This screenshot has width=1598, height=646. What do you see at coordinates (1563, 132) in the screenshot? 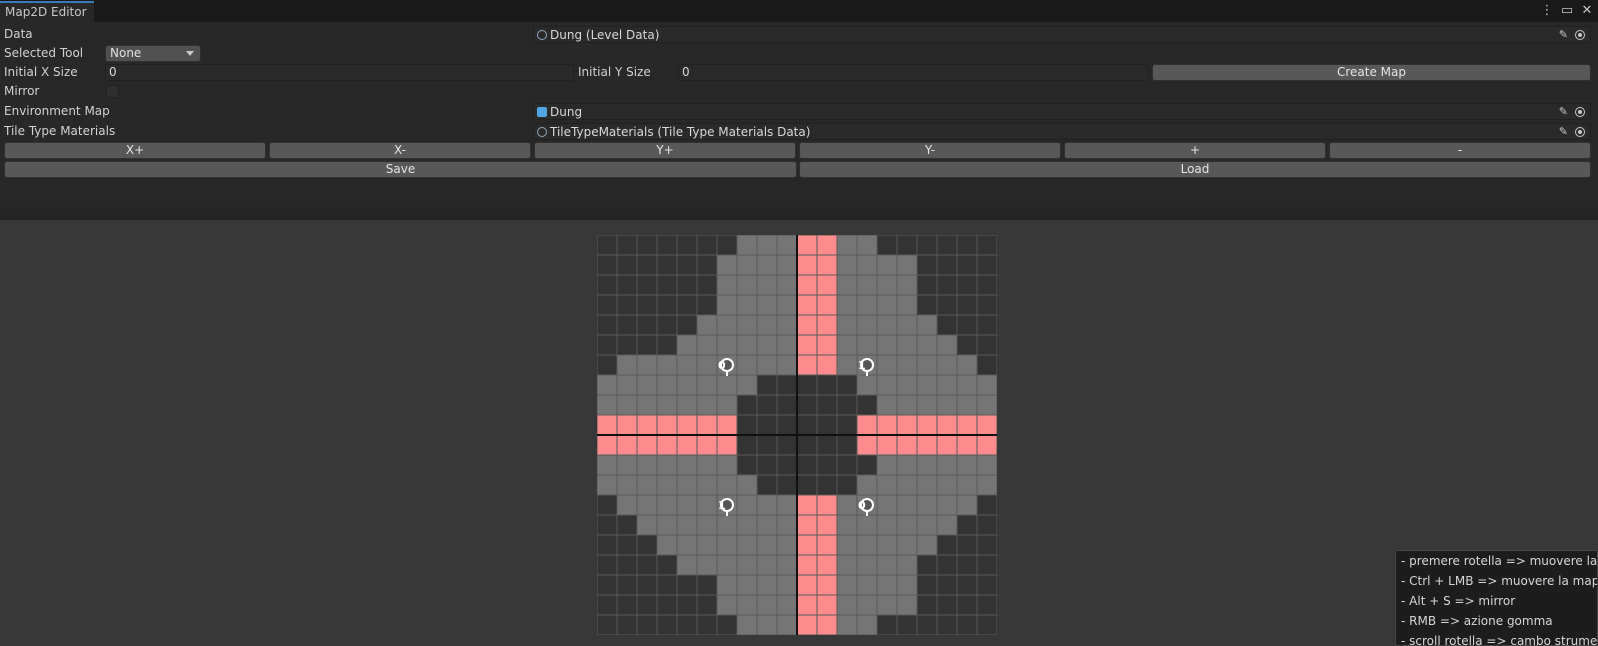
I see `edit-pencil-icon: ✎` at bounding box center [1563, 132].